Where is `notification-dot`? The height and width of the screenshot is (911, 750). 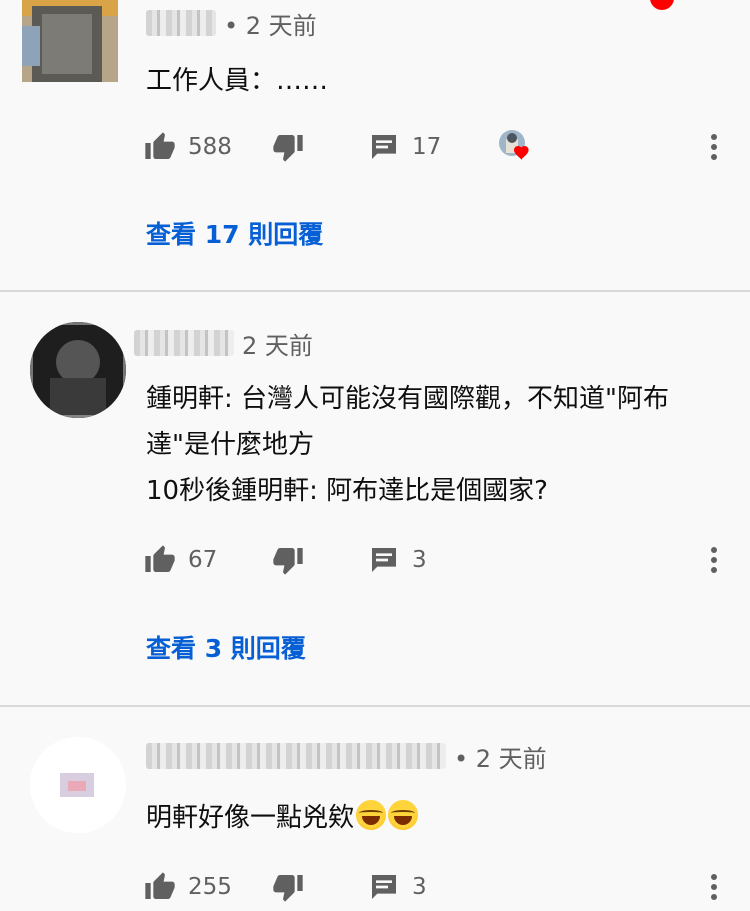
notification-dot is located at coordinates (662, 5).